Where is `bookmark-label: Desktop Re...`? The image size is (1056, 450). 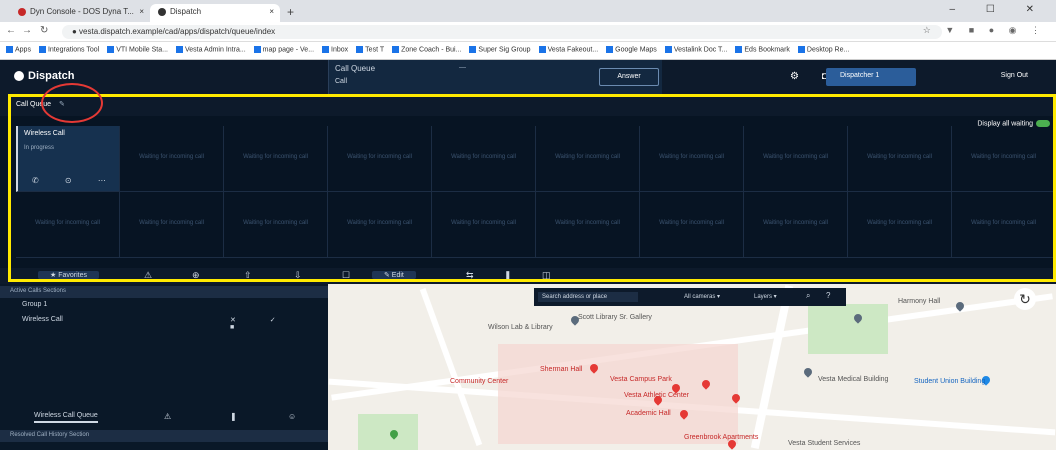 bookmark-label: Desktop Re... is located at coordinates (828, 50).